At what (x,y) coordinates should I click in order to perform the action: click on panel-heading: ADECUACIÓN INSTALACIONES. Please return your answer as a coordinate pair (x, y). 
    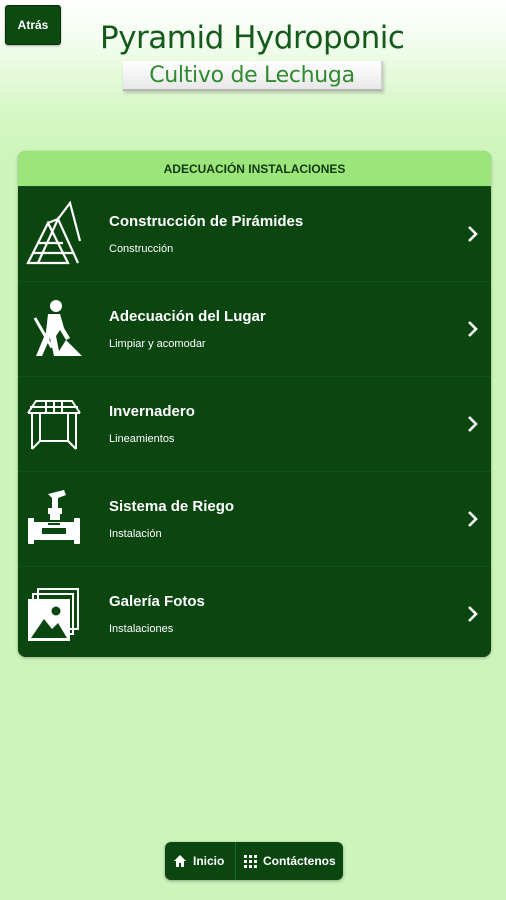
    Looking at the image, I should click on (254, 168).